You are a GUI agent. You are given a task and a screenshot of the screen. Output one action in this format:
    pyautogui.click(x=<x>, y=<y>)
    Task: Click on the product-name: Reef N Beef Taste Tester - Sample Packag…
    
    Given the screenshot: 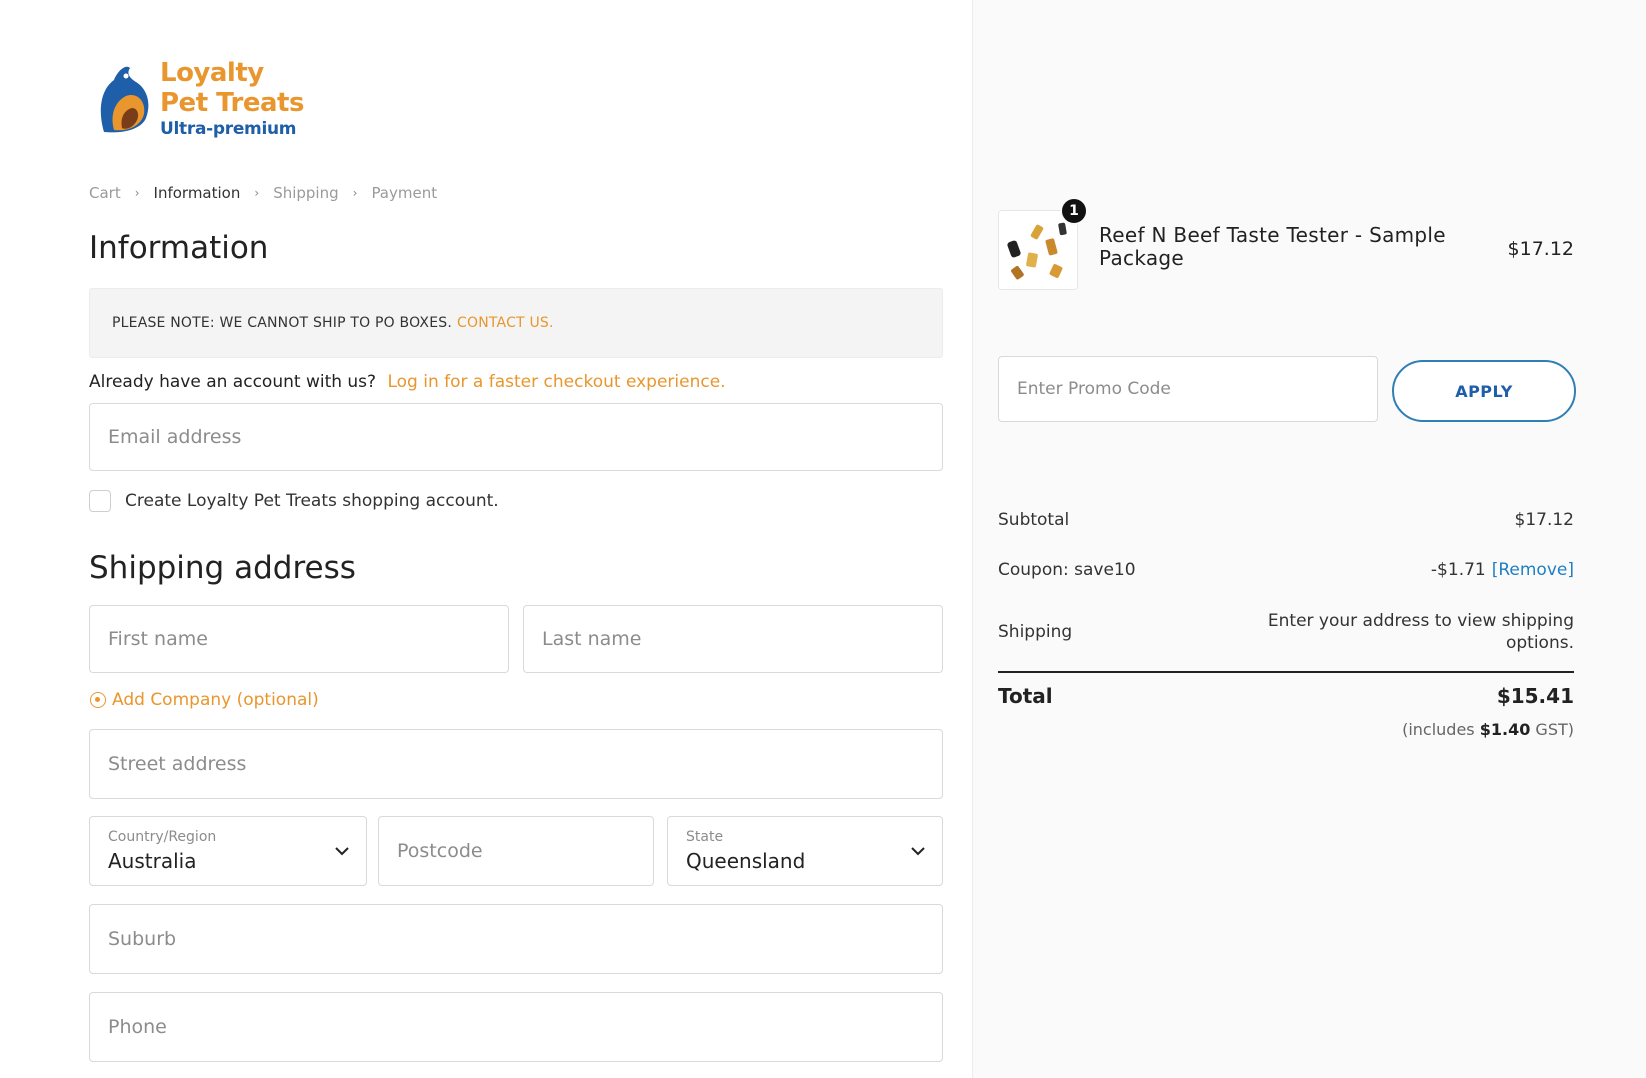 What is the action you would take?
    pyautogui.click(x=1272, y=246)
    